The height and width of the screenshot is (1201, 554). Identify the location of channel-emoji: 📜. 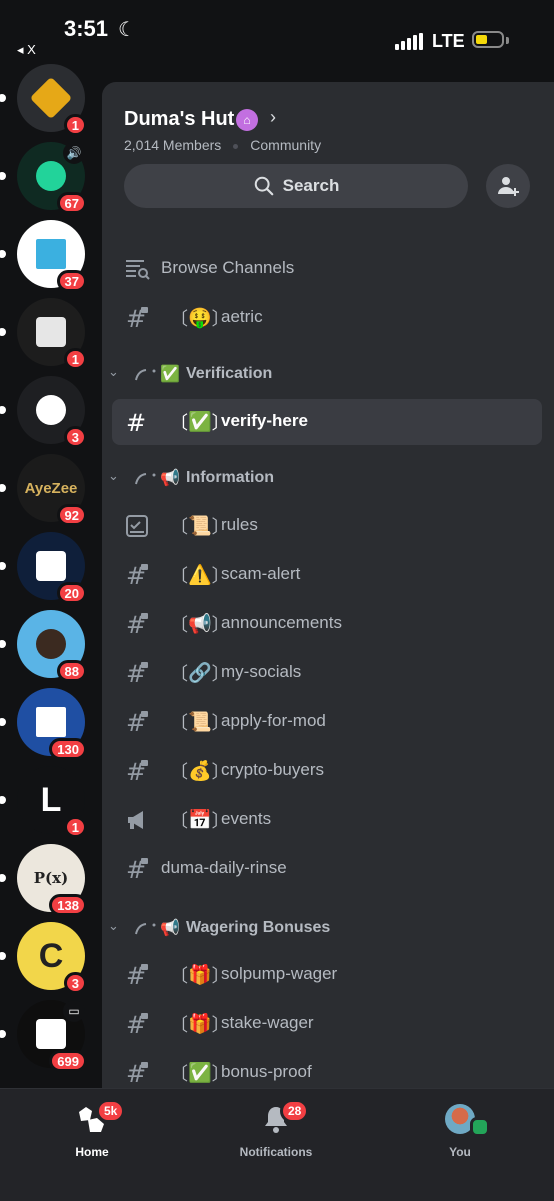
(200, 722).